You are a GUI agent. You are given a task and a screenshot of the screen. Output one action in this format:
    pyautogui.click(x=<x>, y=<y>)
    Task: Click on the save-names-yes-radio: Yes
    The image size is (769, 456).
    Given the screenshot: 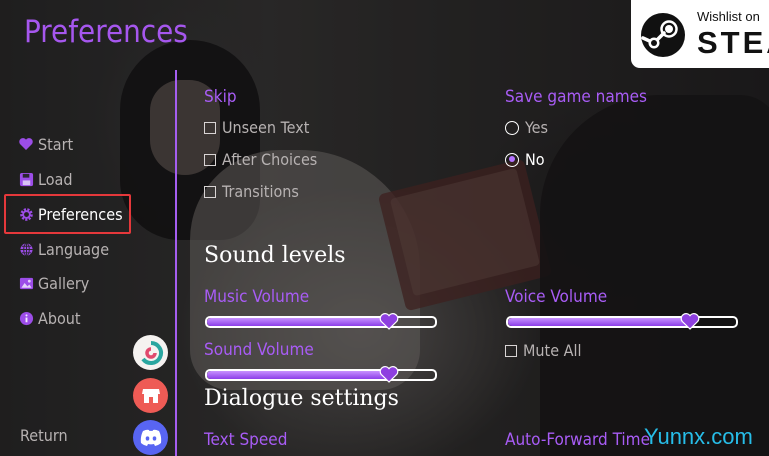 What is the action you would take?
    pyautogui.click(x=526, y=127)
    